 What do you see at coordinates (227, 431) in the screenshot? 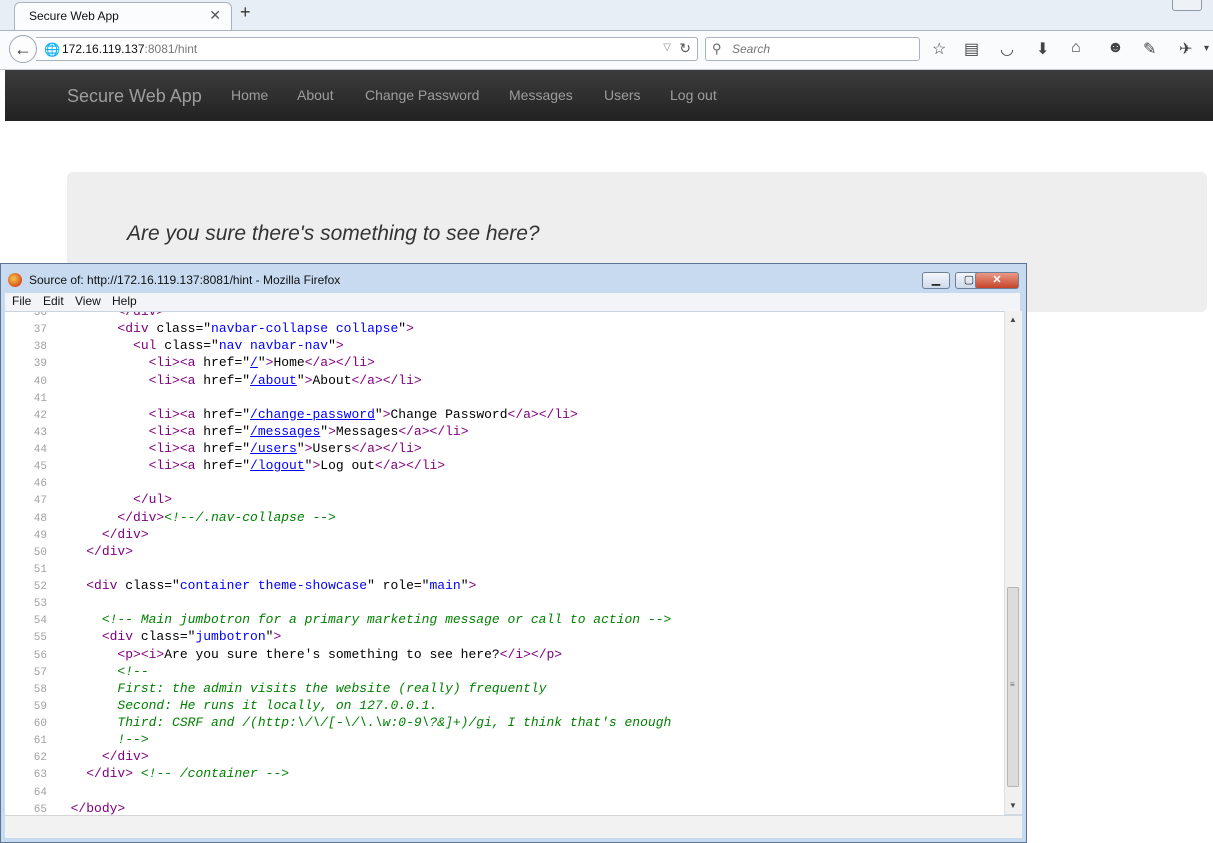
I see `source-token: href="` at bounding box center [227, 431].